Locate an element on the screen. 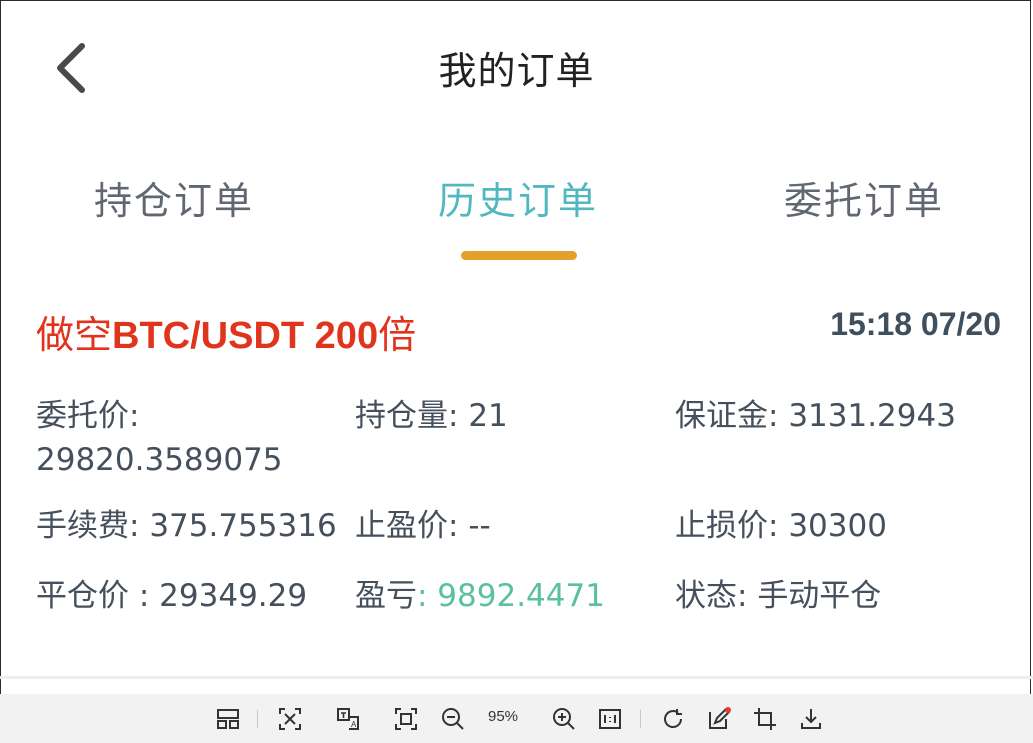 This screenshot has width=1033, height=743. page-title: 我的订单 is located at coordinates (516, 71).